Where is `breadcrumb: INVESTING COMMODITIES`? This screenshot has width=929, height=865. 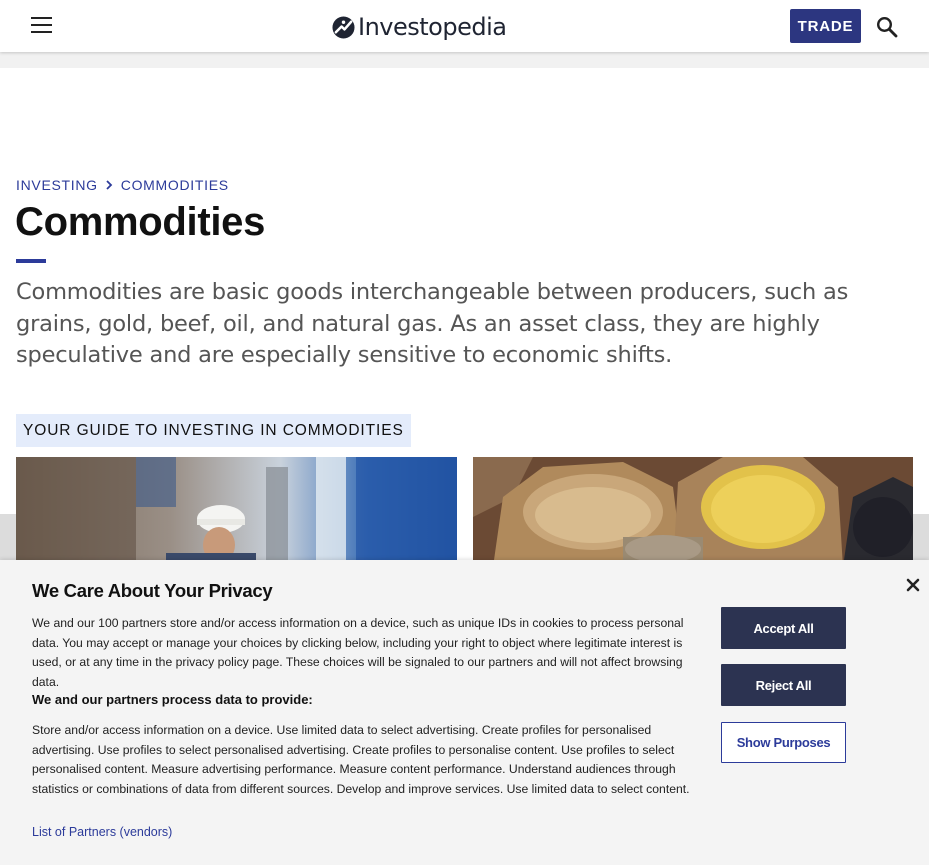
breadcrumb: INVESTING COMMODITIES is located at coordinates (122, 185).